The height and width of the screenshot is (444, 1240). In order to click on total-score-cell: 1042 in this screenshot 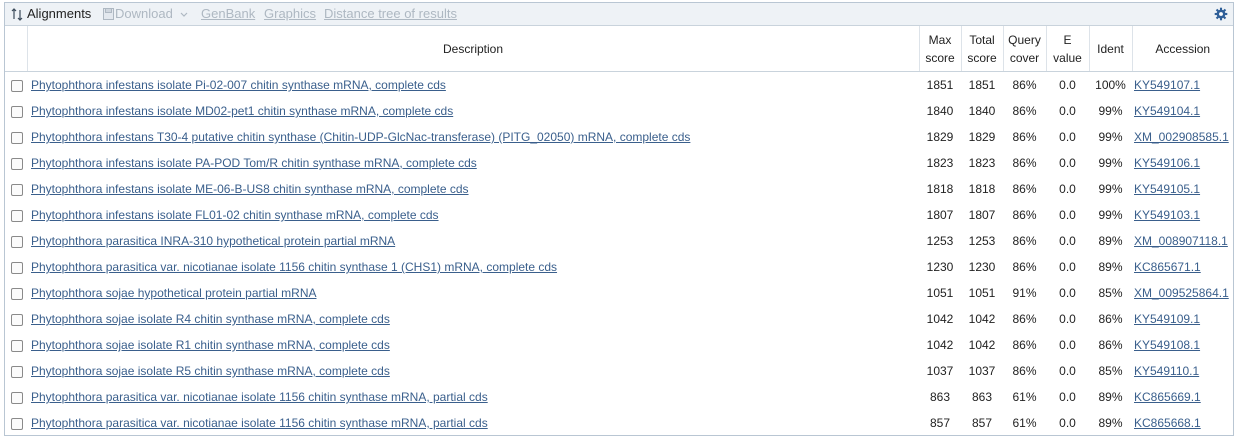, I will do `click(982, 345)`.